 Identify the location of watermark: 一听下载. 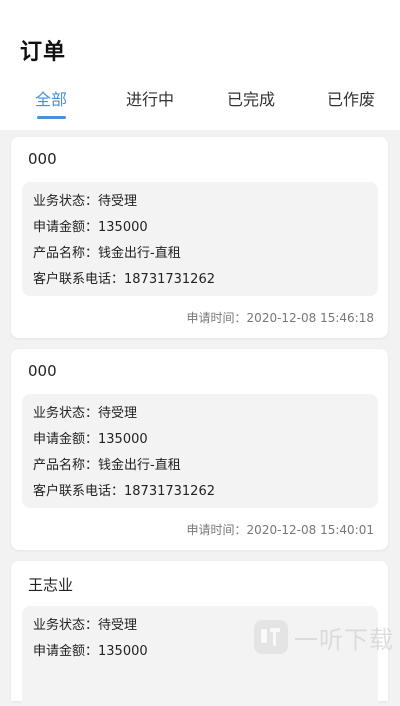
(324, 637).